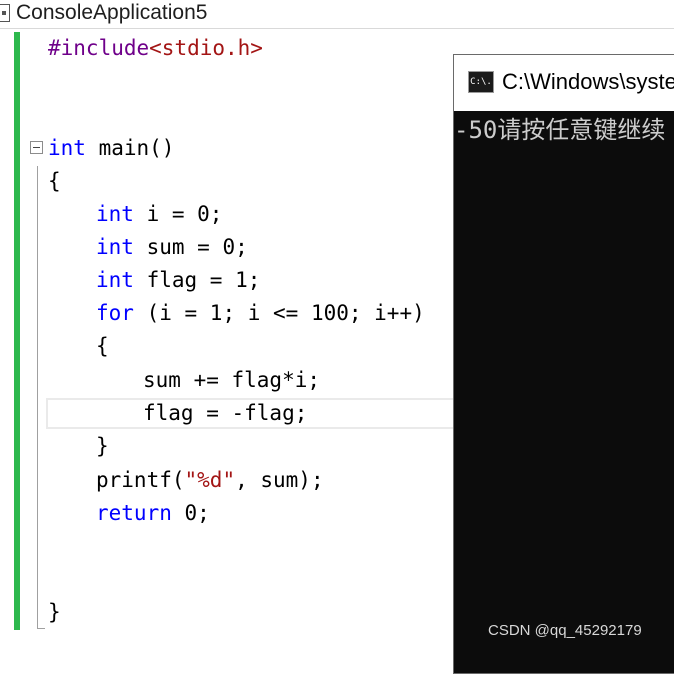 The image size is (674, 674). I want to click on keyword: return, so click(134, 513).